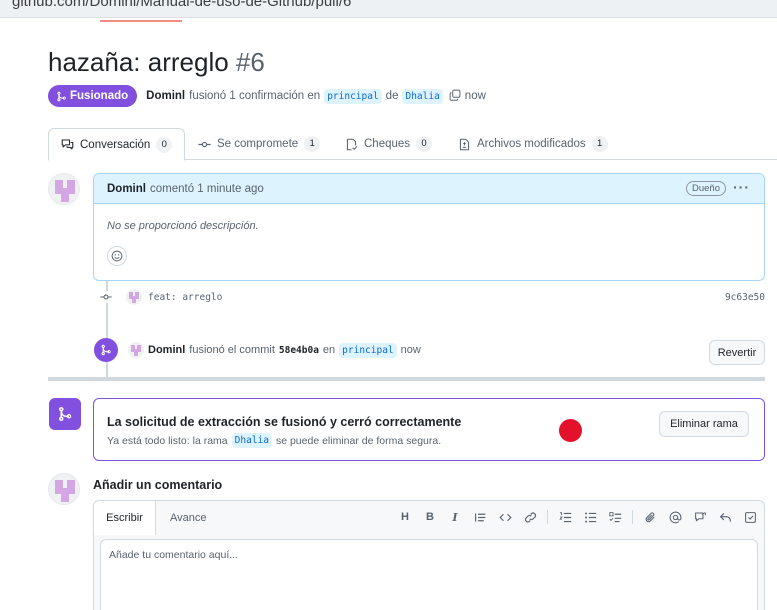 The height and width of the screenshot is (610, 777). I want to click on from-word: de, so click(392, 96).